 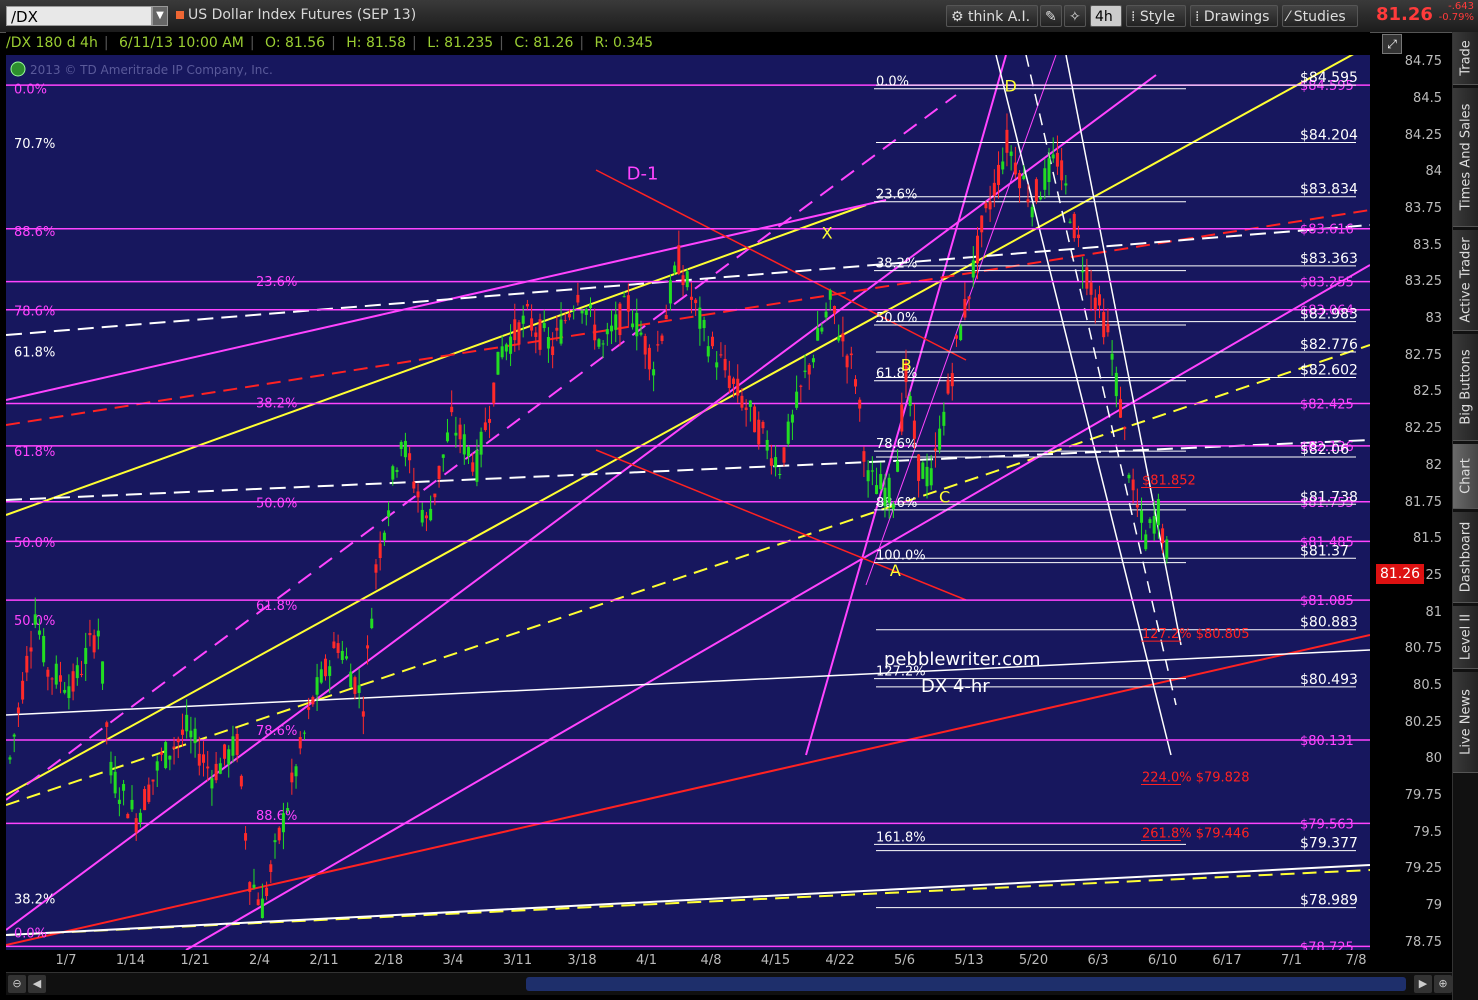 I want to click on trendline, so click(x=688, y=470).